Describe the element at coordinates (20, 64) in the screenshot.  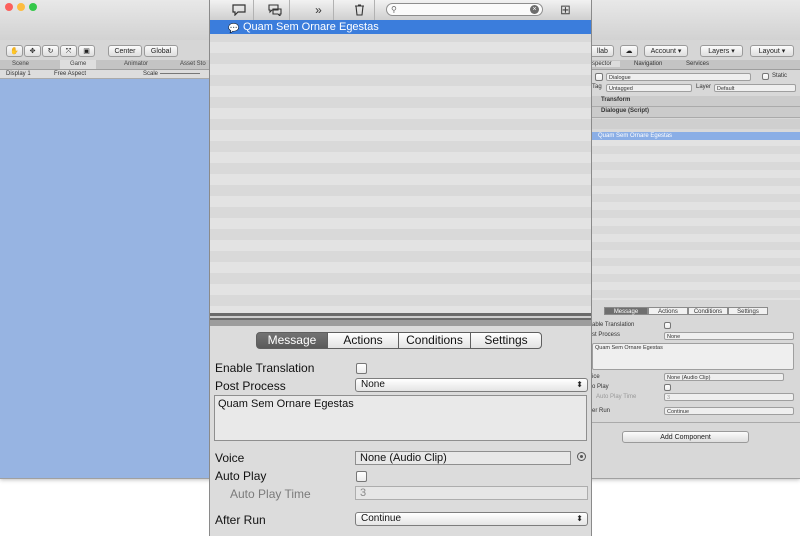
I see `tab-scene: Scene` at that location.